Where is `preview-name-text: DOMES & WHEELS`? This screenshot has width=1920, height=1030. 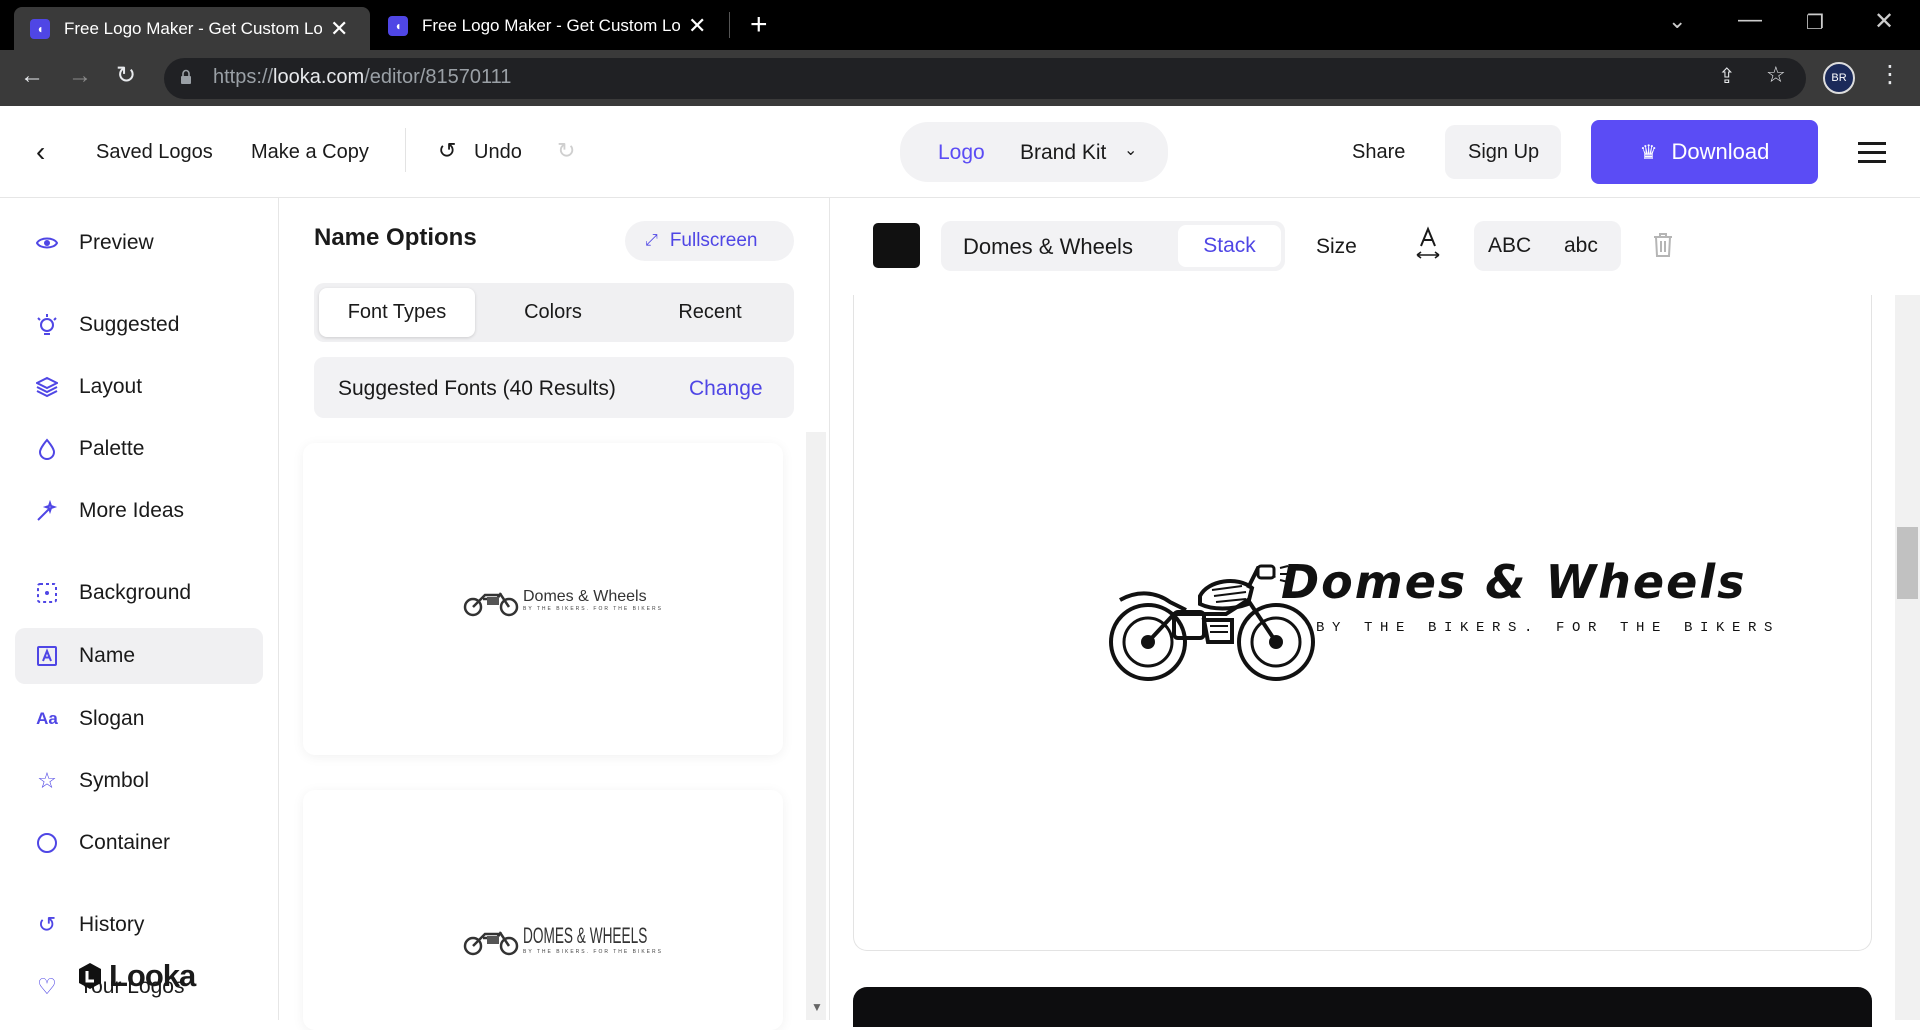 preview-name-text: DOMES & WHEELS is located at coordinates (585, 935).